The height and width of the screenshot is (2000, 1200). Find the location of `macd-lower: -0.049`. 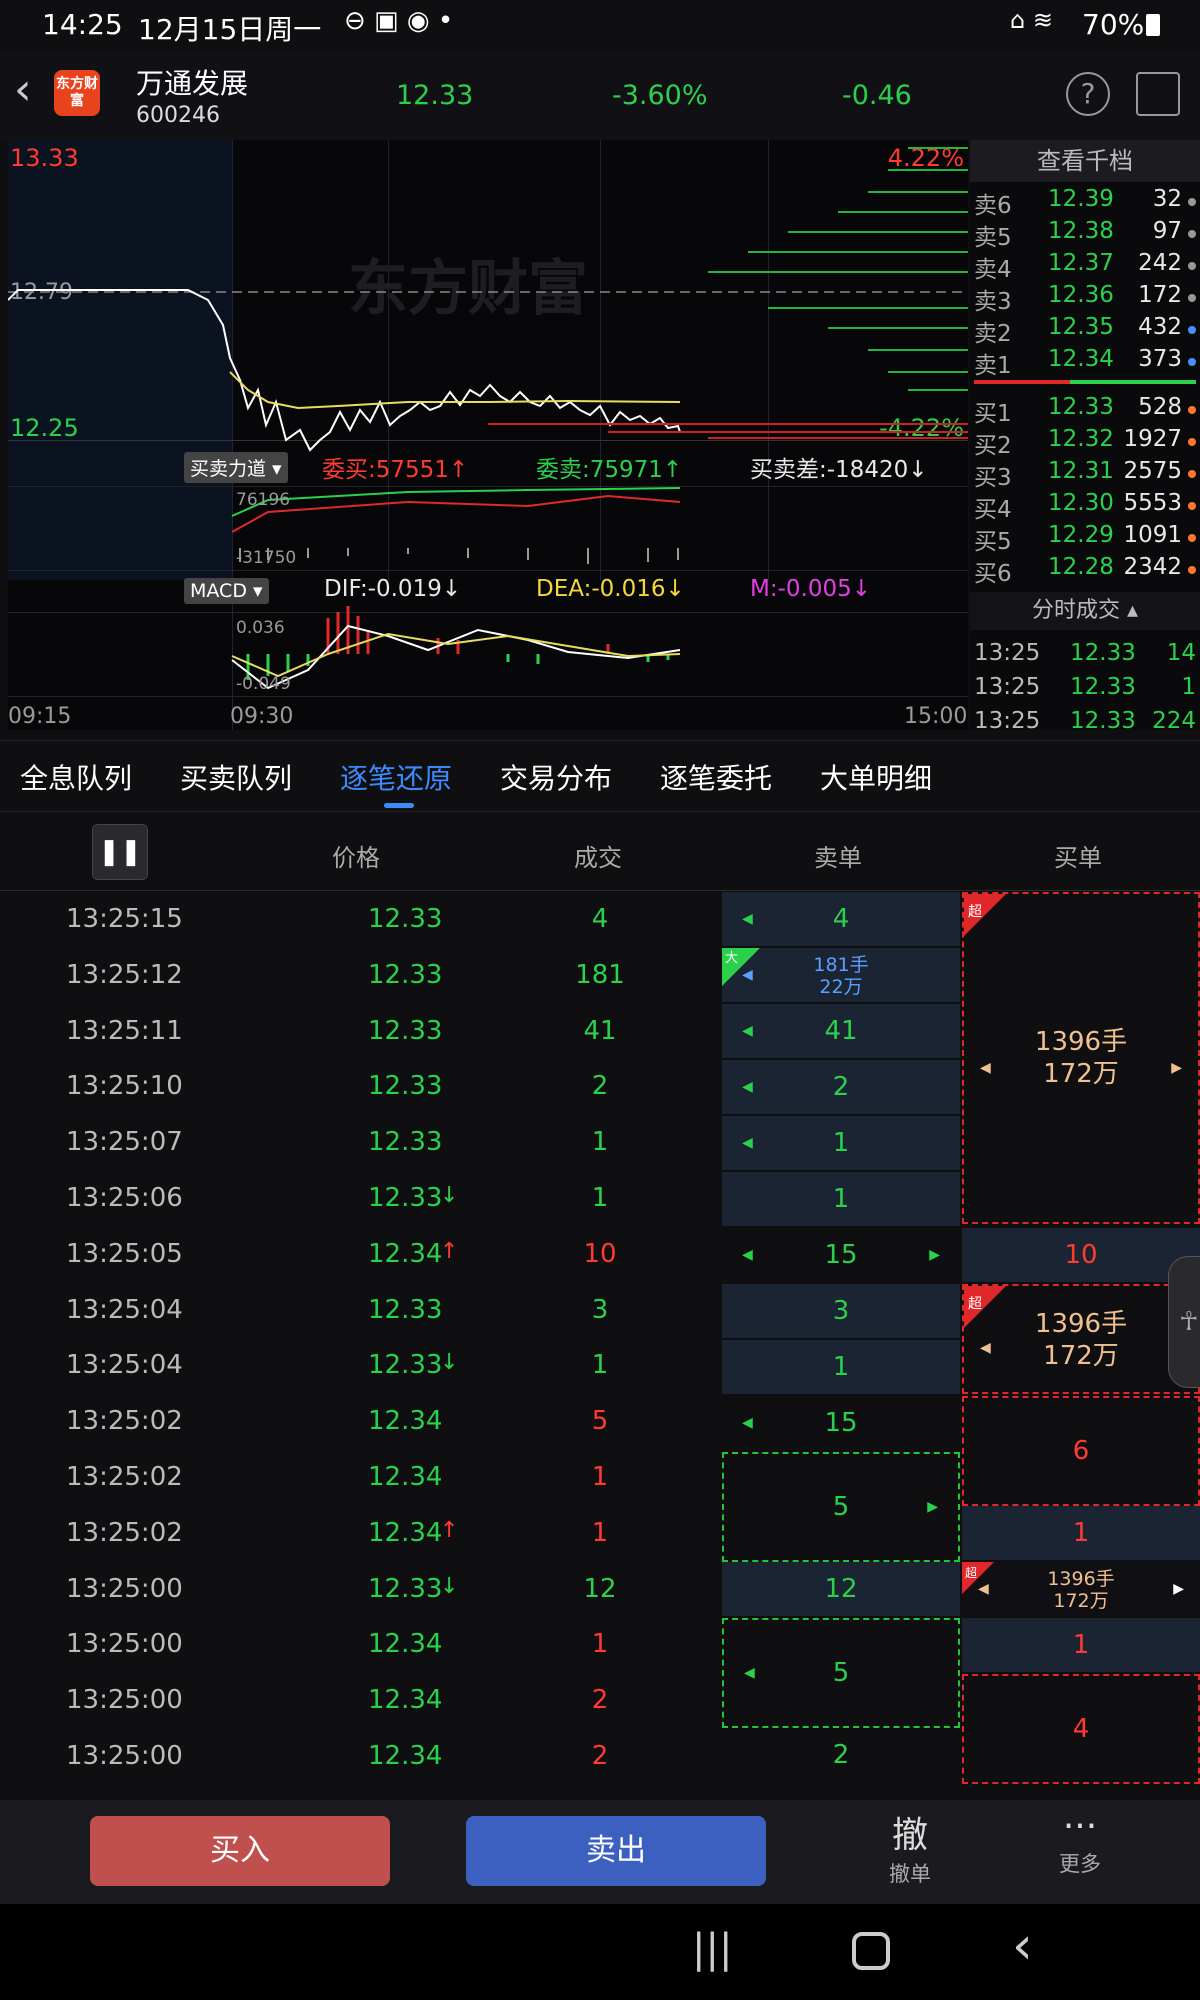

macd-lower: -0.049 is located at coordinates (263, 684).